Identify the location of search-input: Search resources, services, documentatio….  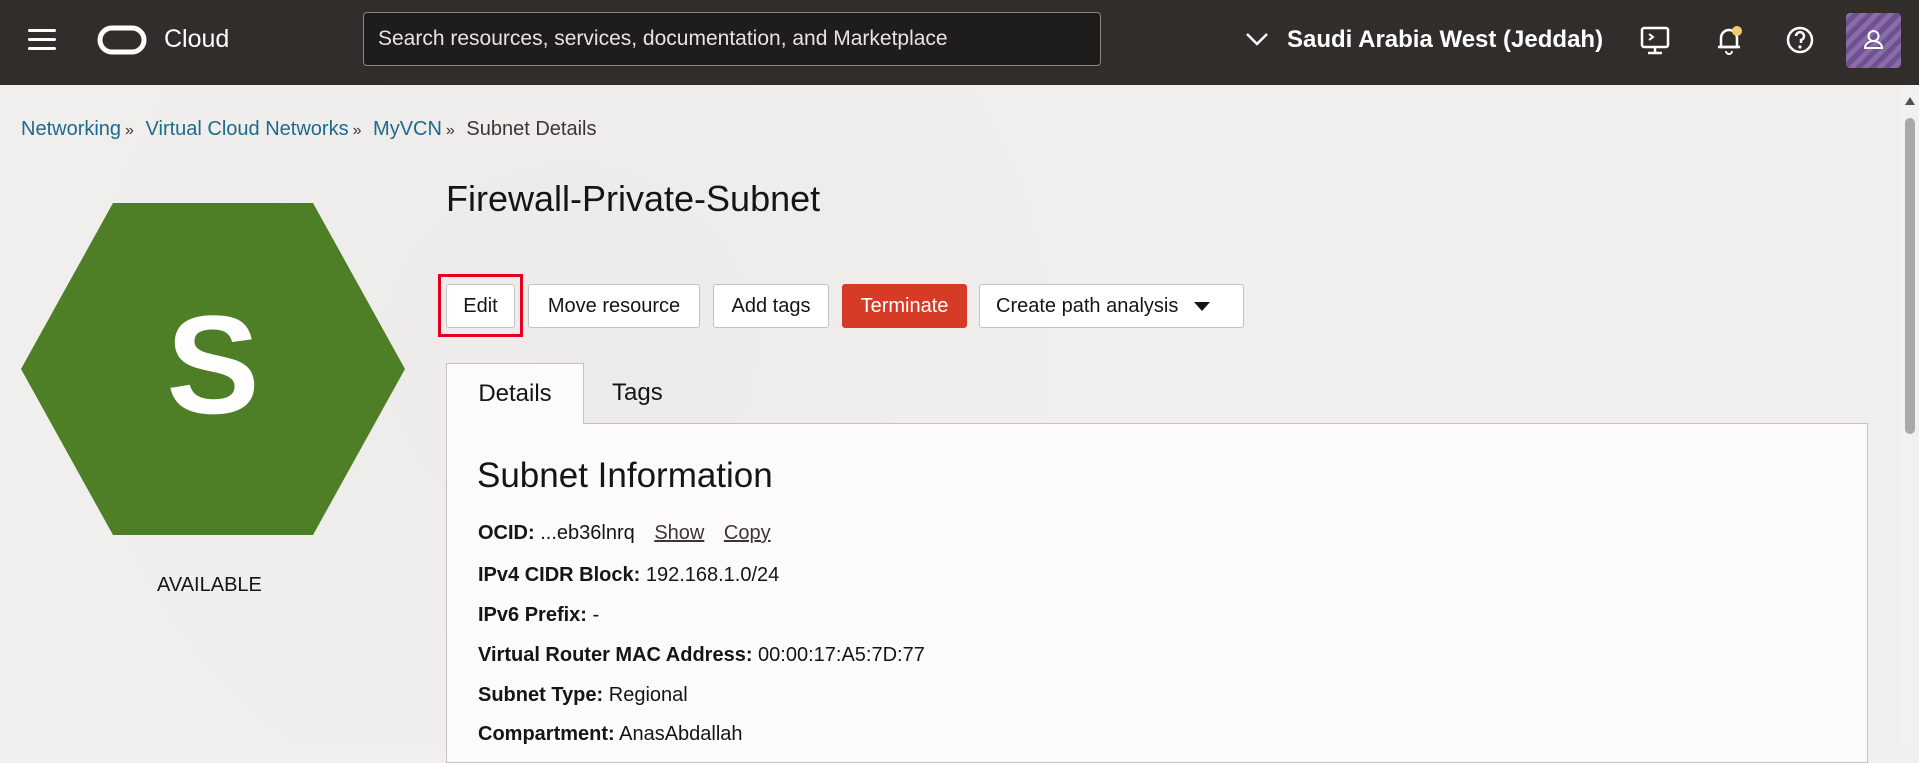
(732, 39).